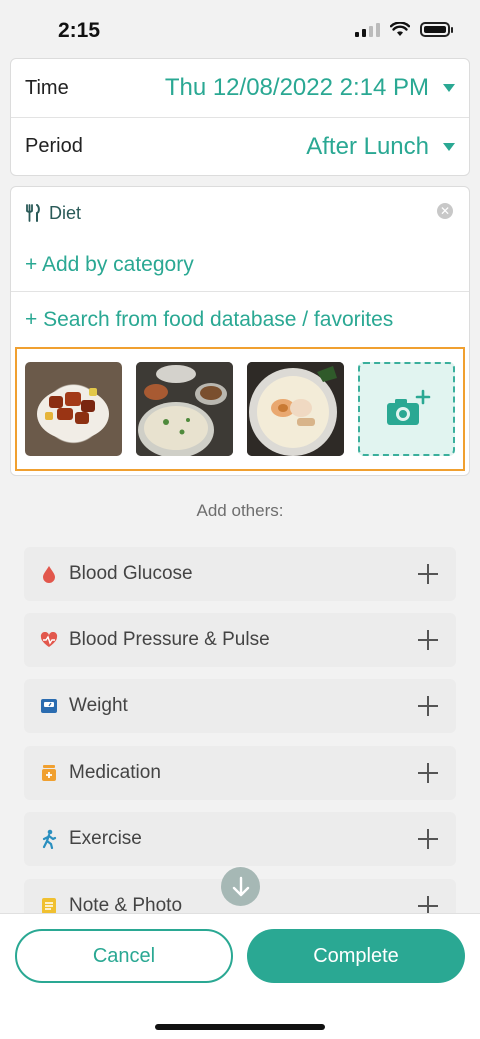  Describe the element at coordinates (445, 211) in the screenshot. I see `close-icon: ✕` at that location.